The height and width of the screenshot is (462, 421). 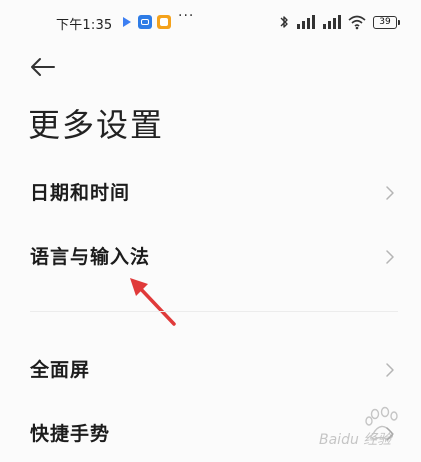 What do you see at coordinates (84, 25) in the screenshot?
I see `status-time: 下午1:35` at bounding box center [84, 25].